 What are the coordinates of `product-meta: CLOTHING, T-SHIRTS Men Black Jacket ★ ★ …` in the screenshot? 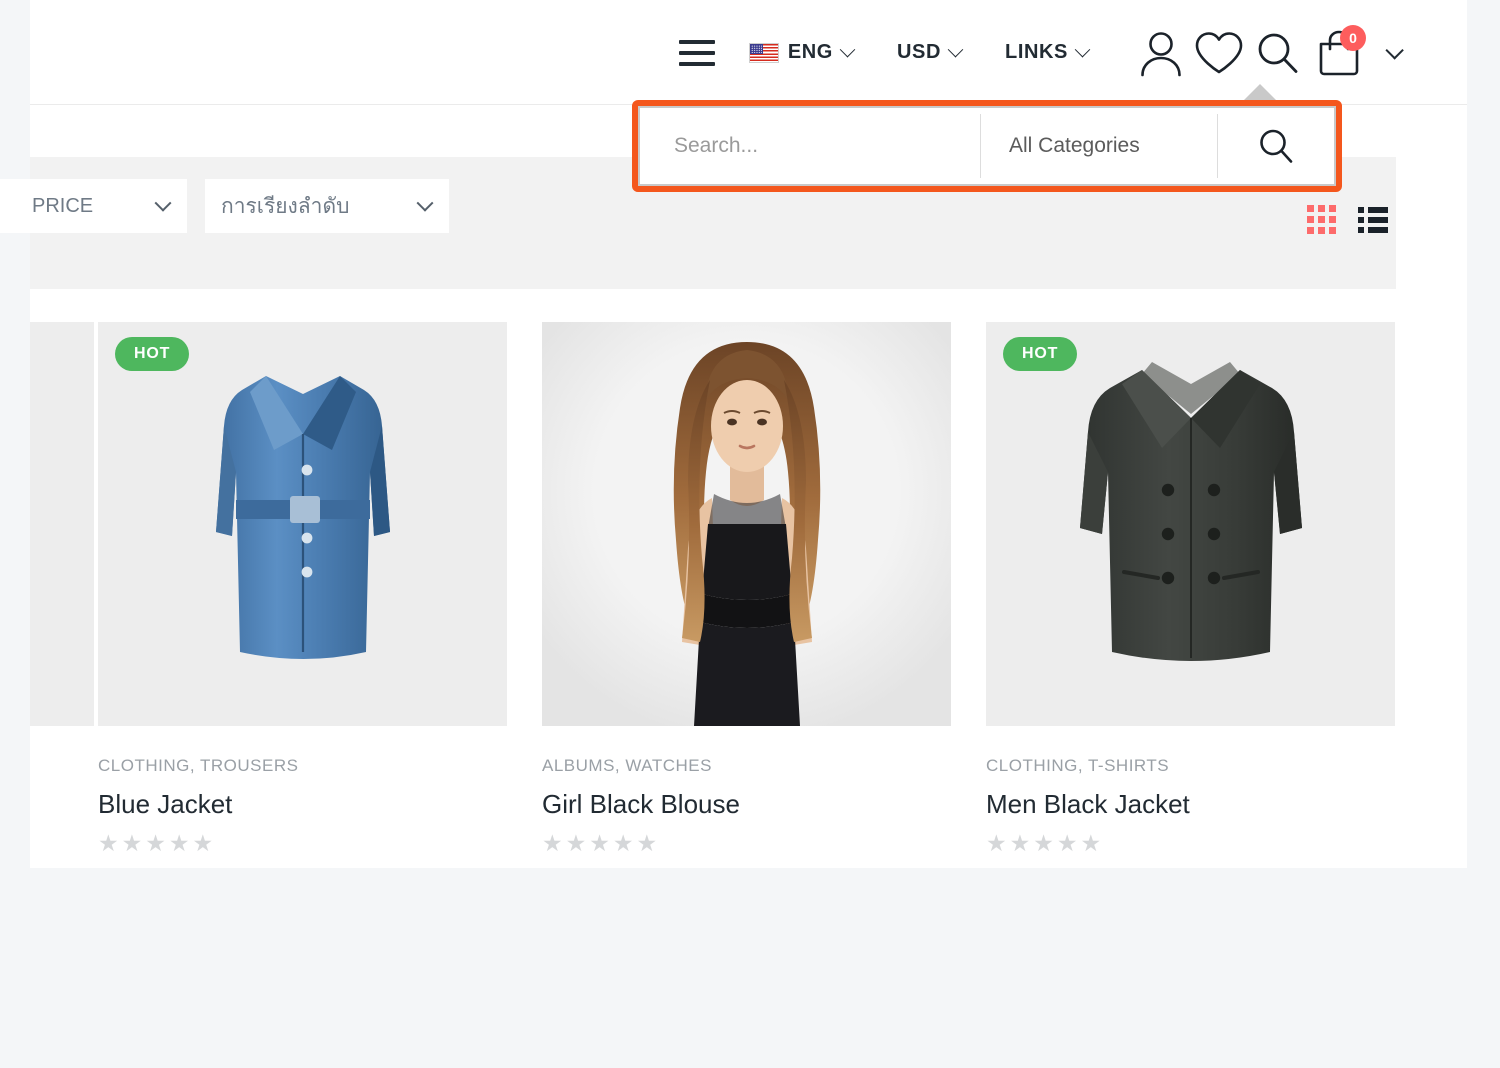 It's located at (1190, 805).